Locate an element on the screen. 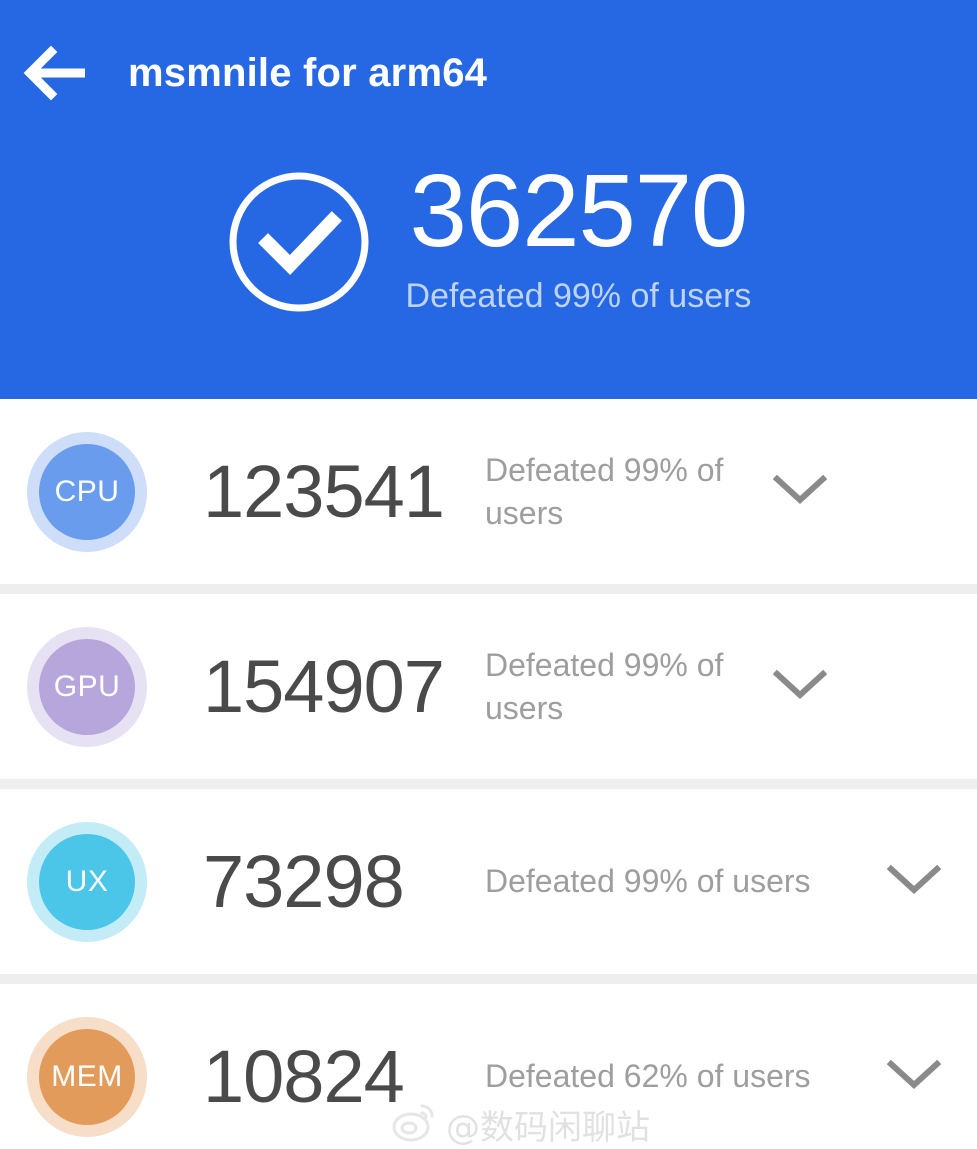 The width and height of the screenshot is (977, 1149). page-title: msmnile for arm64 is located at coordinates (308, 72).